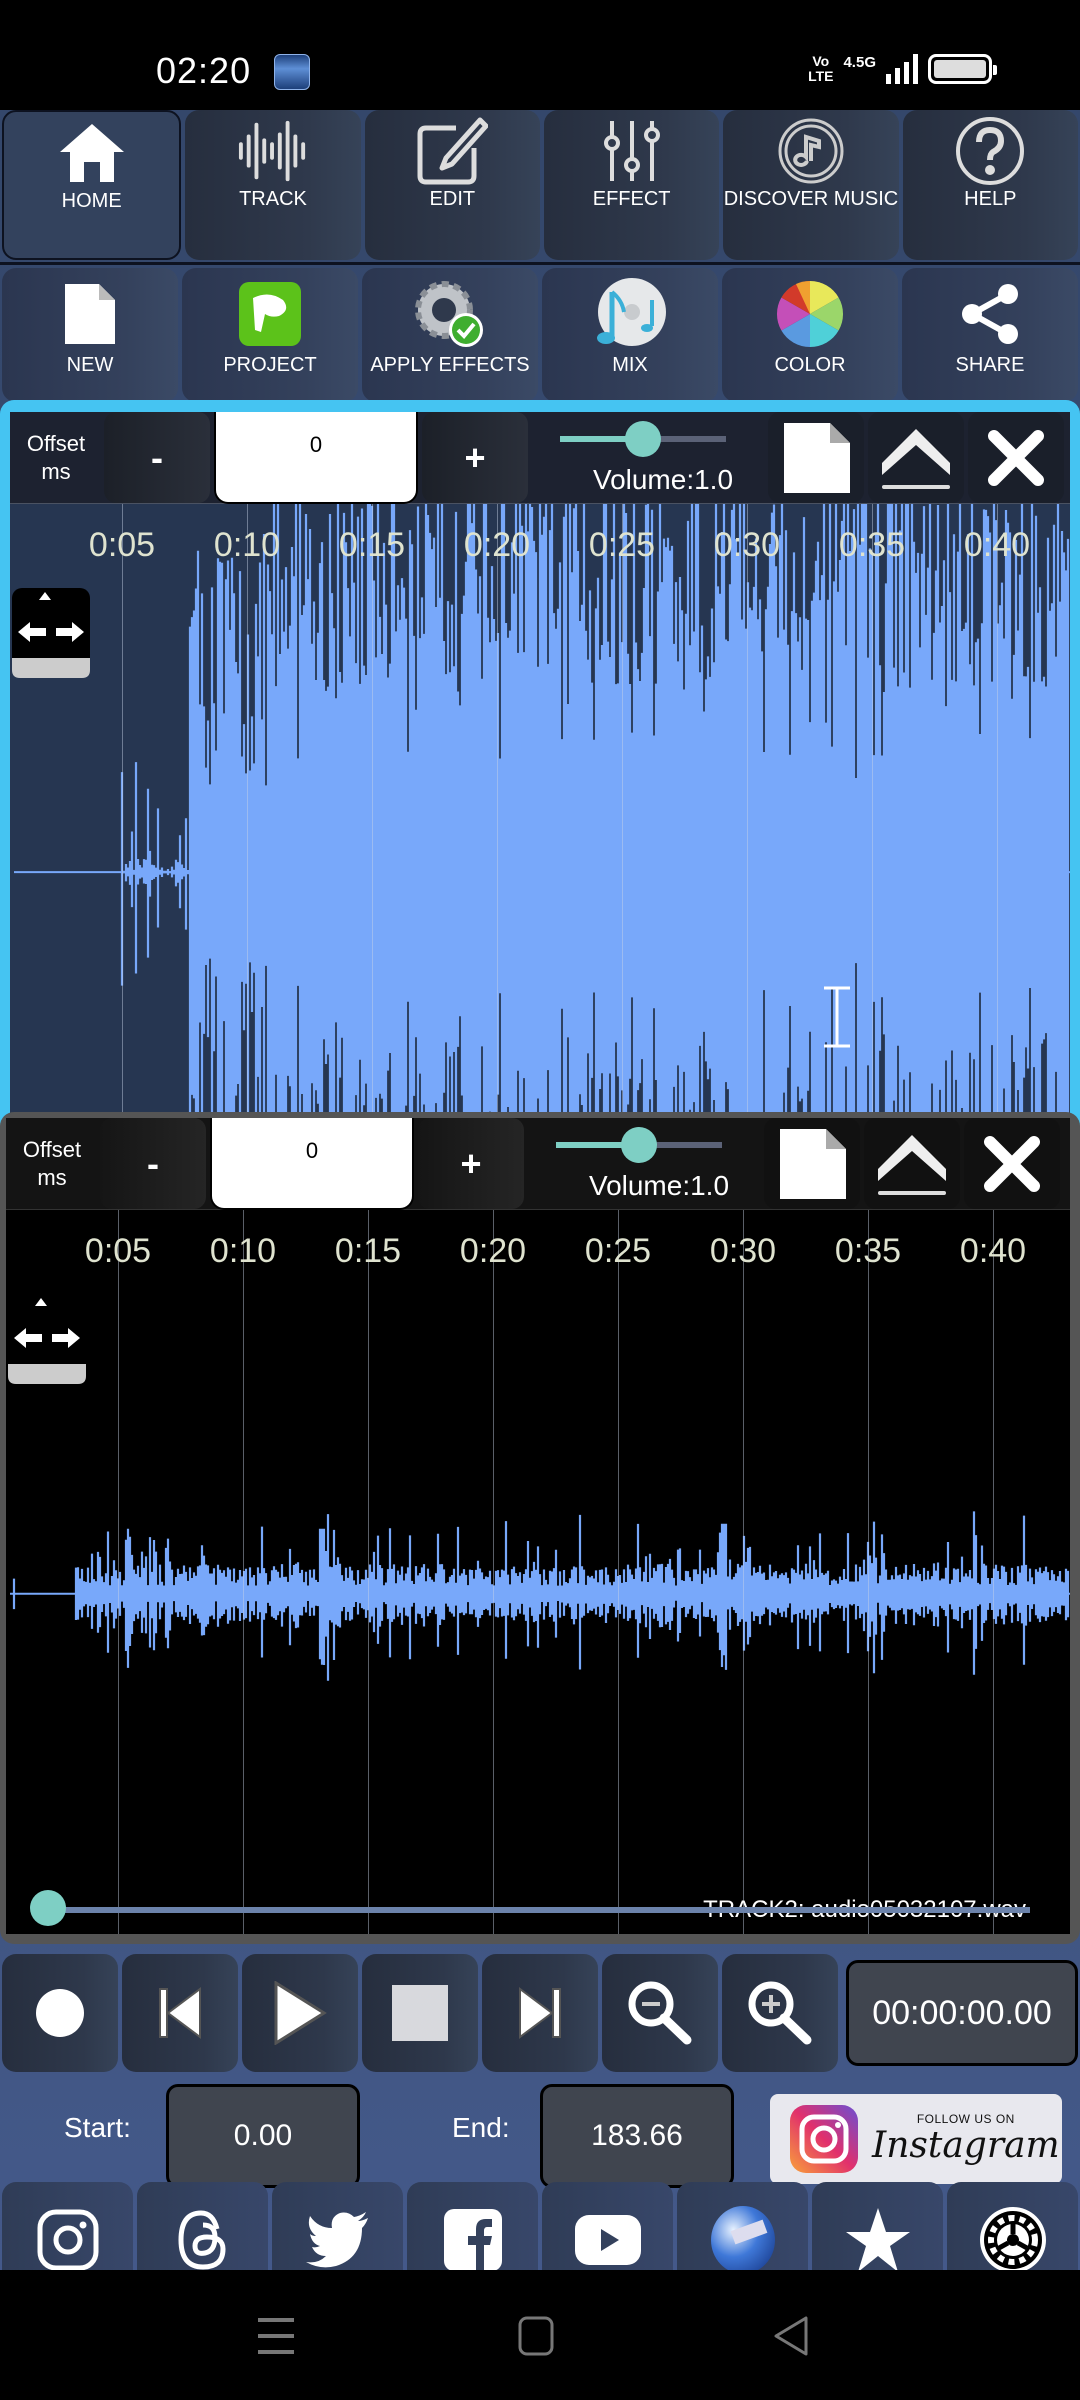 The width and height of the screenshot is (1080, 2400). Describe the element at coordinates (821, 68) in the screenshot. I see `volte-icon: Vo LTE` at that location.